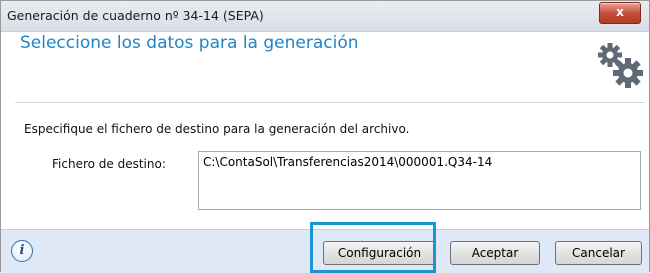 This screenshot has width=650, height=273. Describe the element at coordinates (109, 164) in the screenshot. I see `destination-file-label: Fichero de destino:` at that location.